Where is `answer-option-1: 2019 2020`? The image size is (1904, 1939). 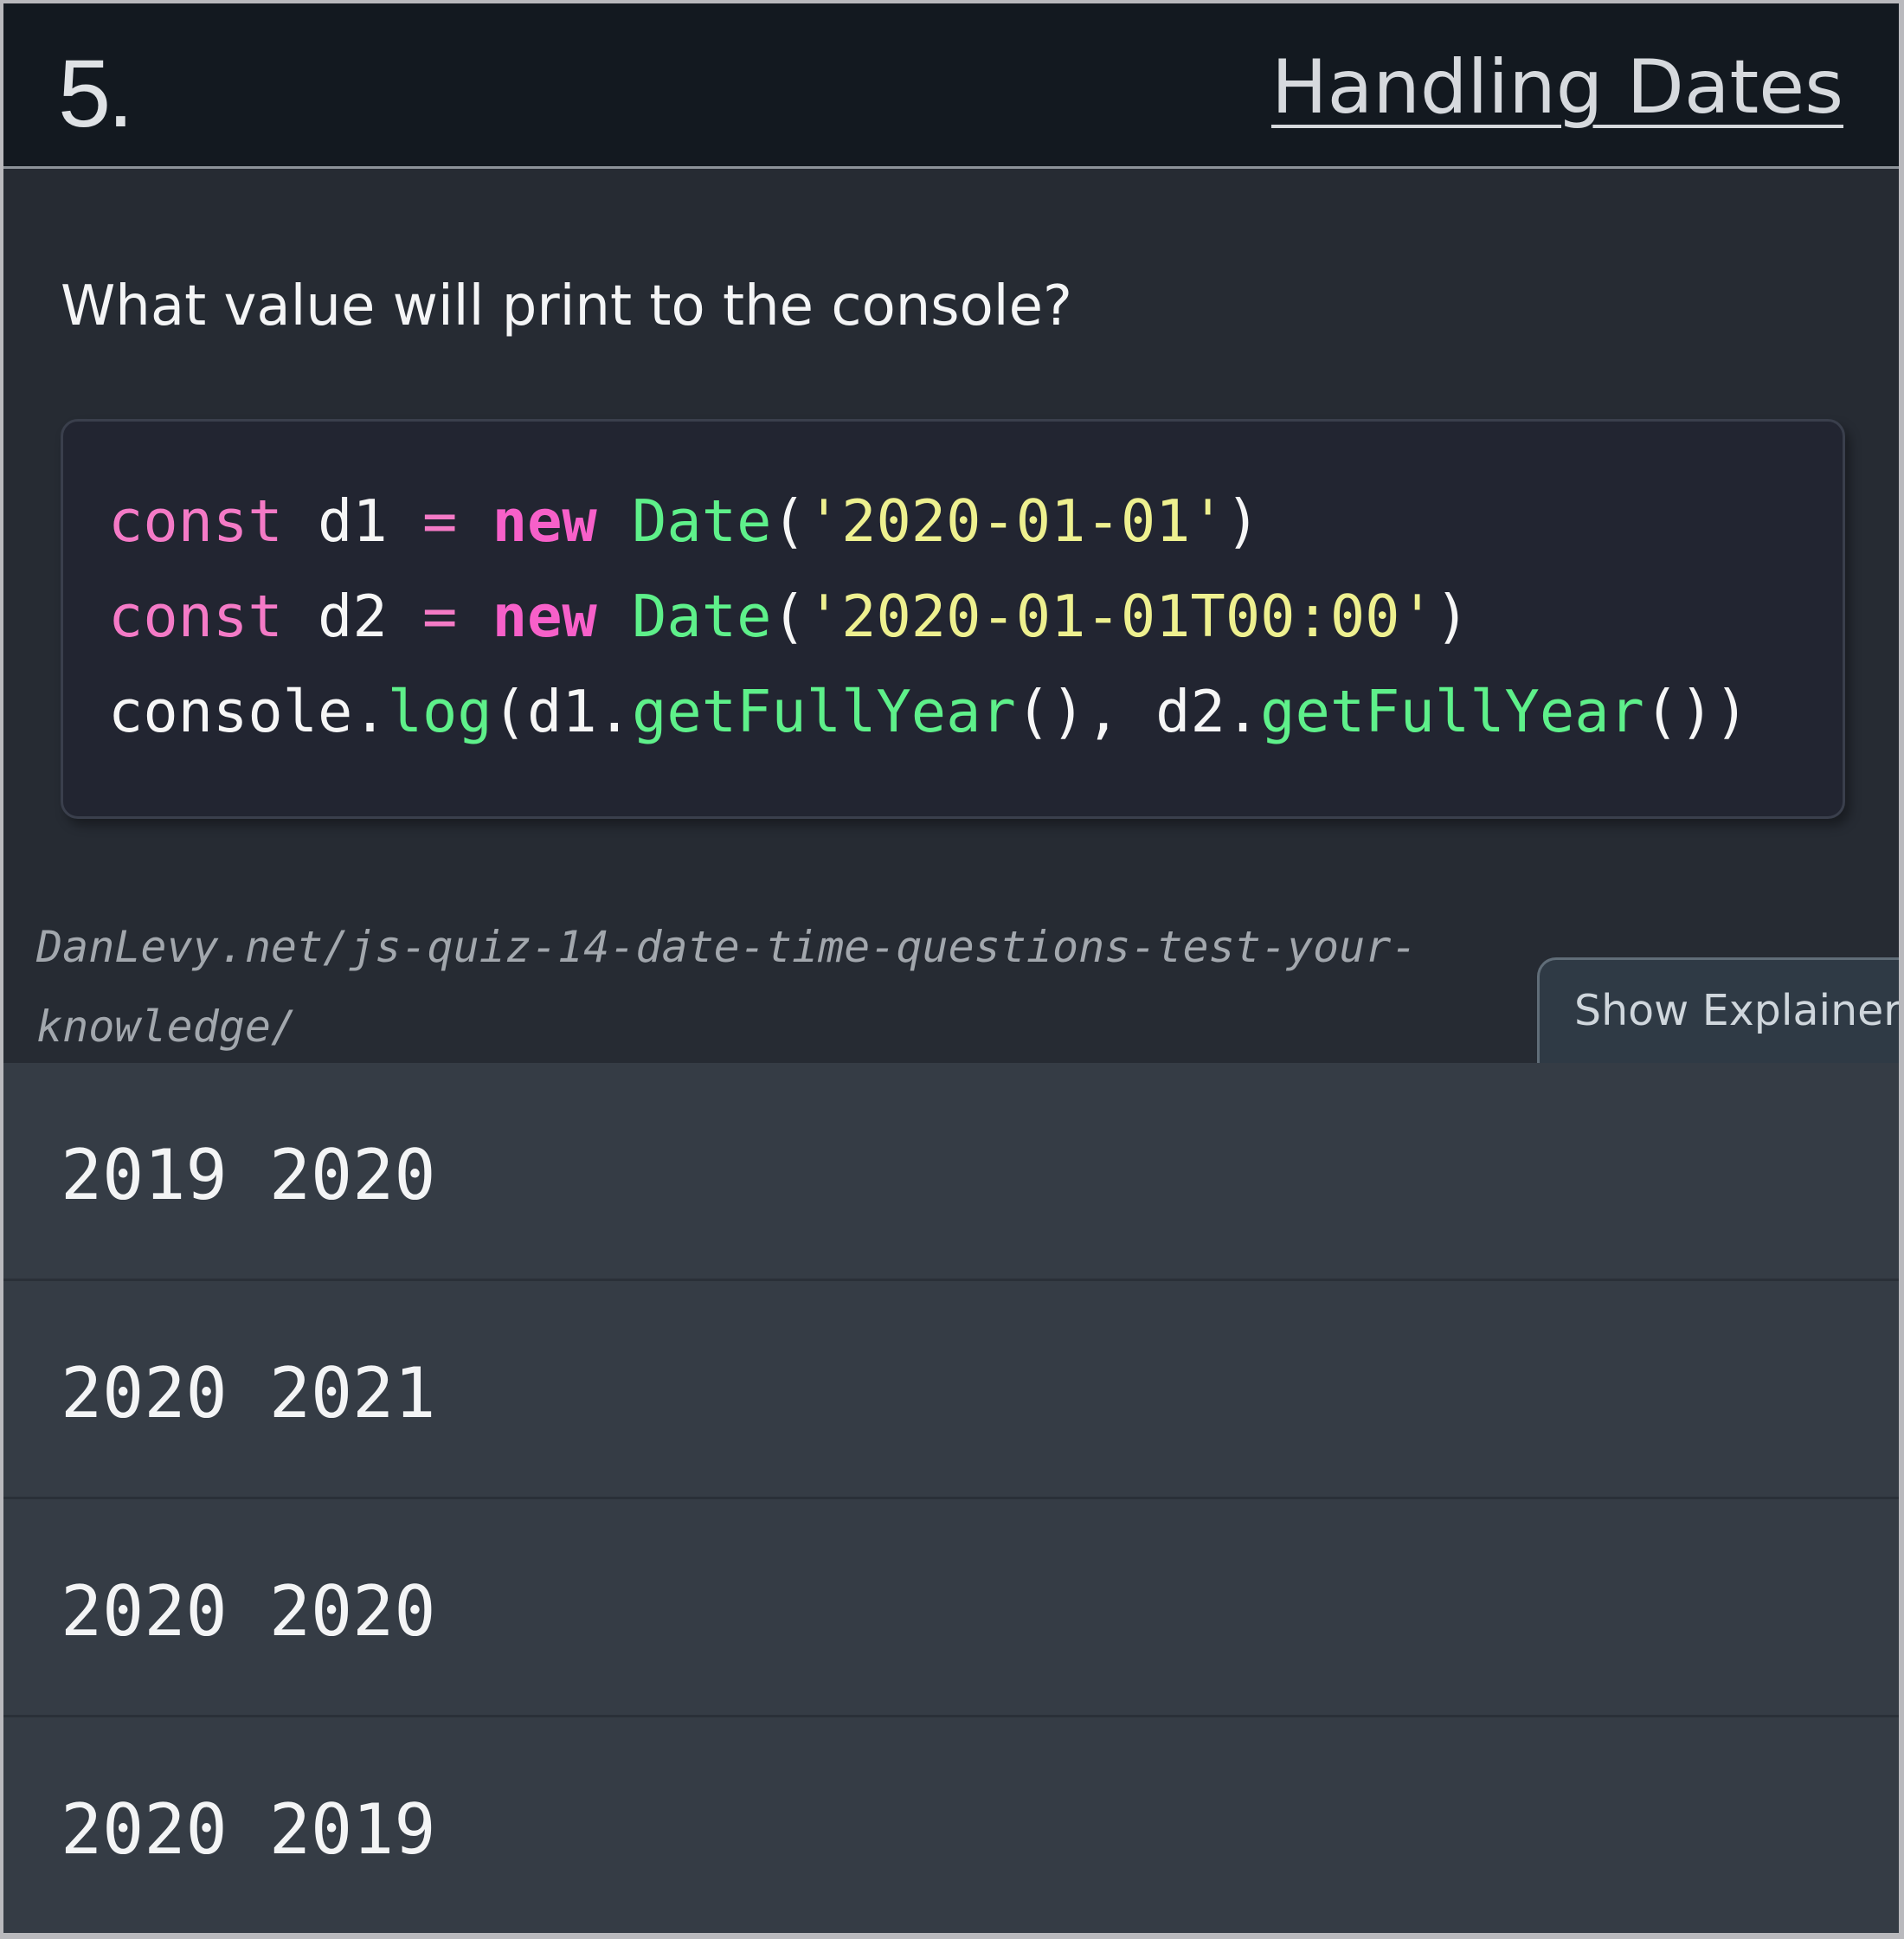
answer-option-1: 2019 2020 is located at coordinates (951, 1172).